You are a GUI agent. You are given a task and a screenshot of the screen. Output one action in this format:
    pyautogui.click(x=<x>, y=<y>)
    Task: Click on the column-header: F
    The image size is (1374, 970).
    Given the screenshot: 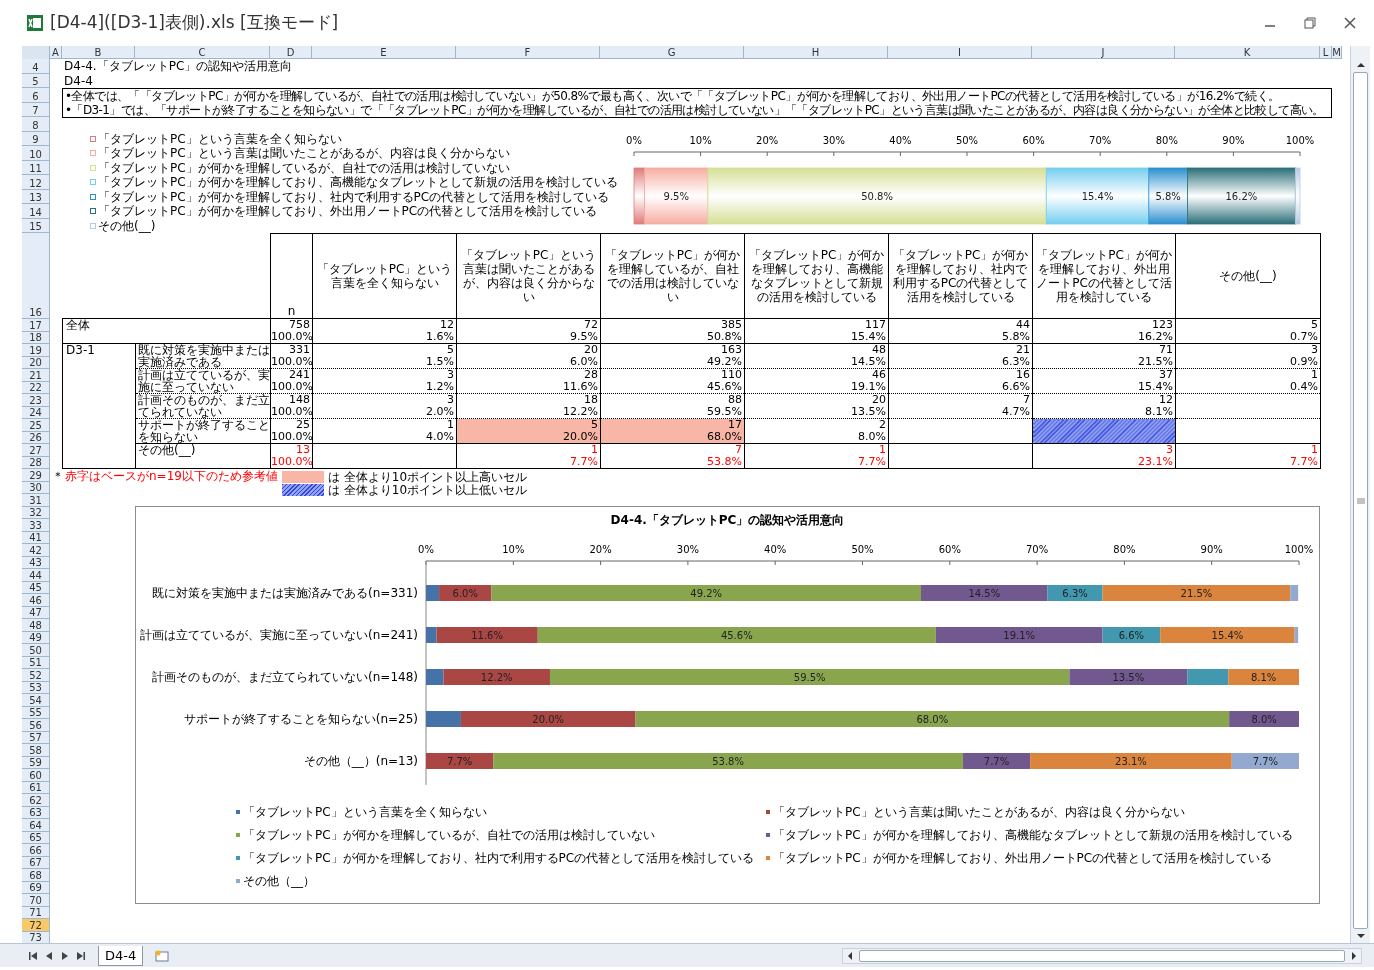 What is the action you would take?
    pyautogui.click(x=528, y=52)
    